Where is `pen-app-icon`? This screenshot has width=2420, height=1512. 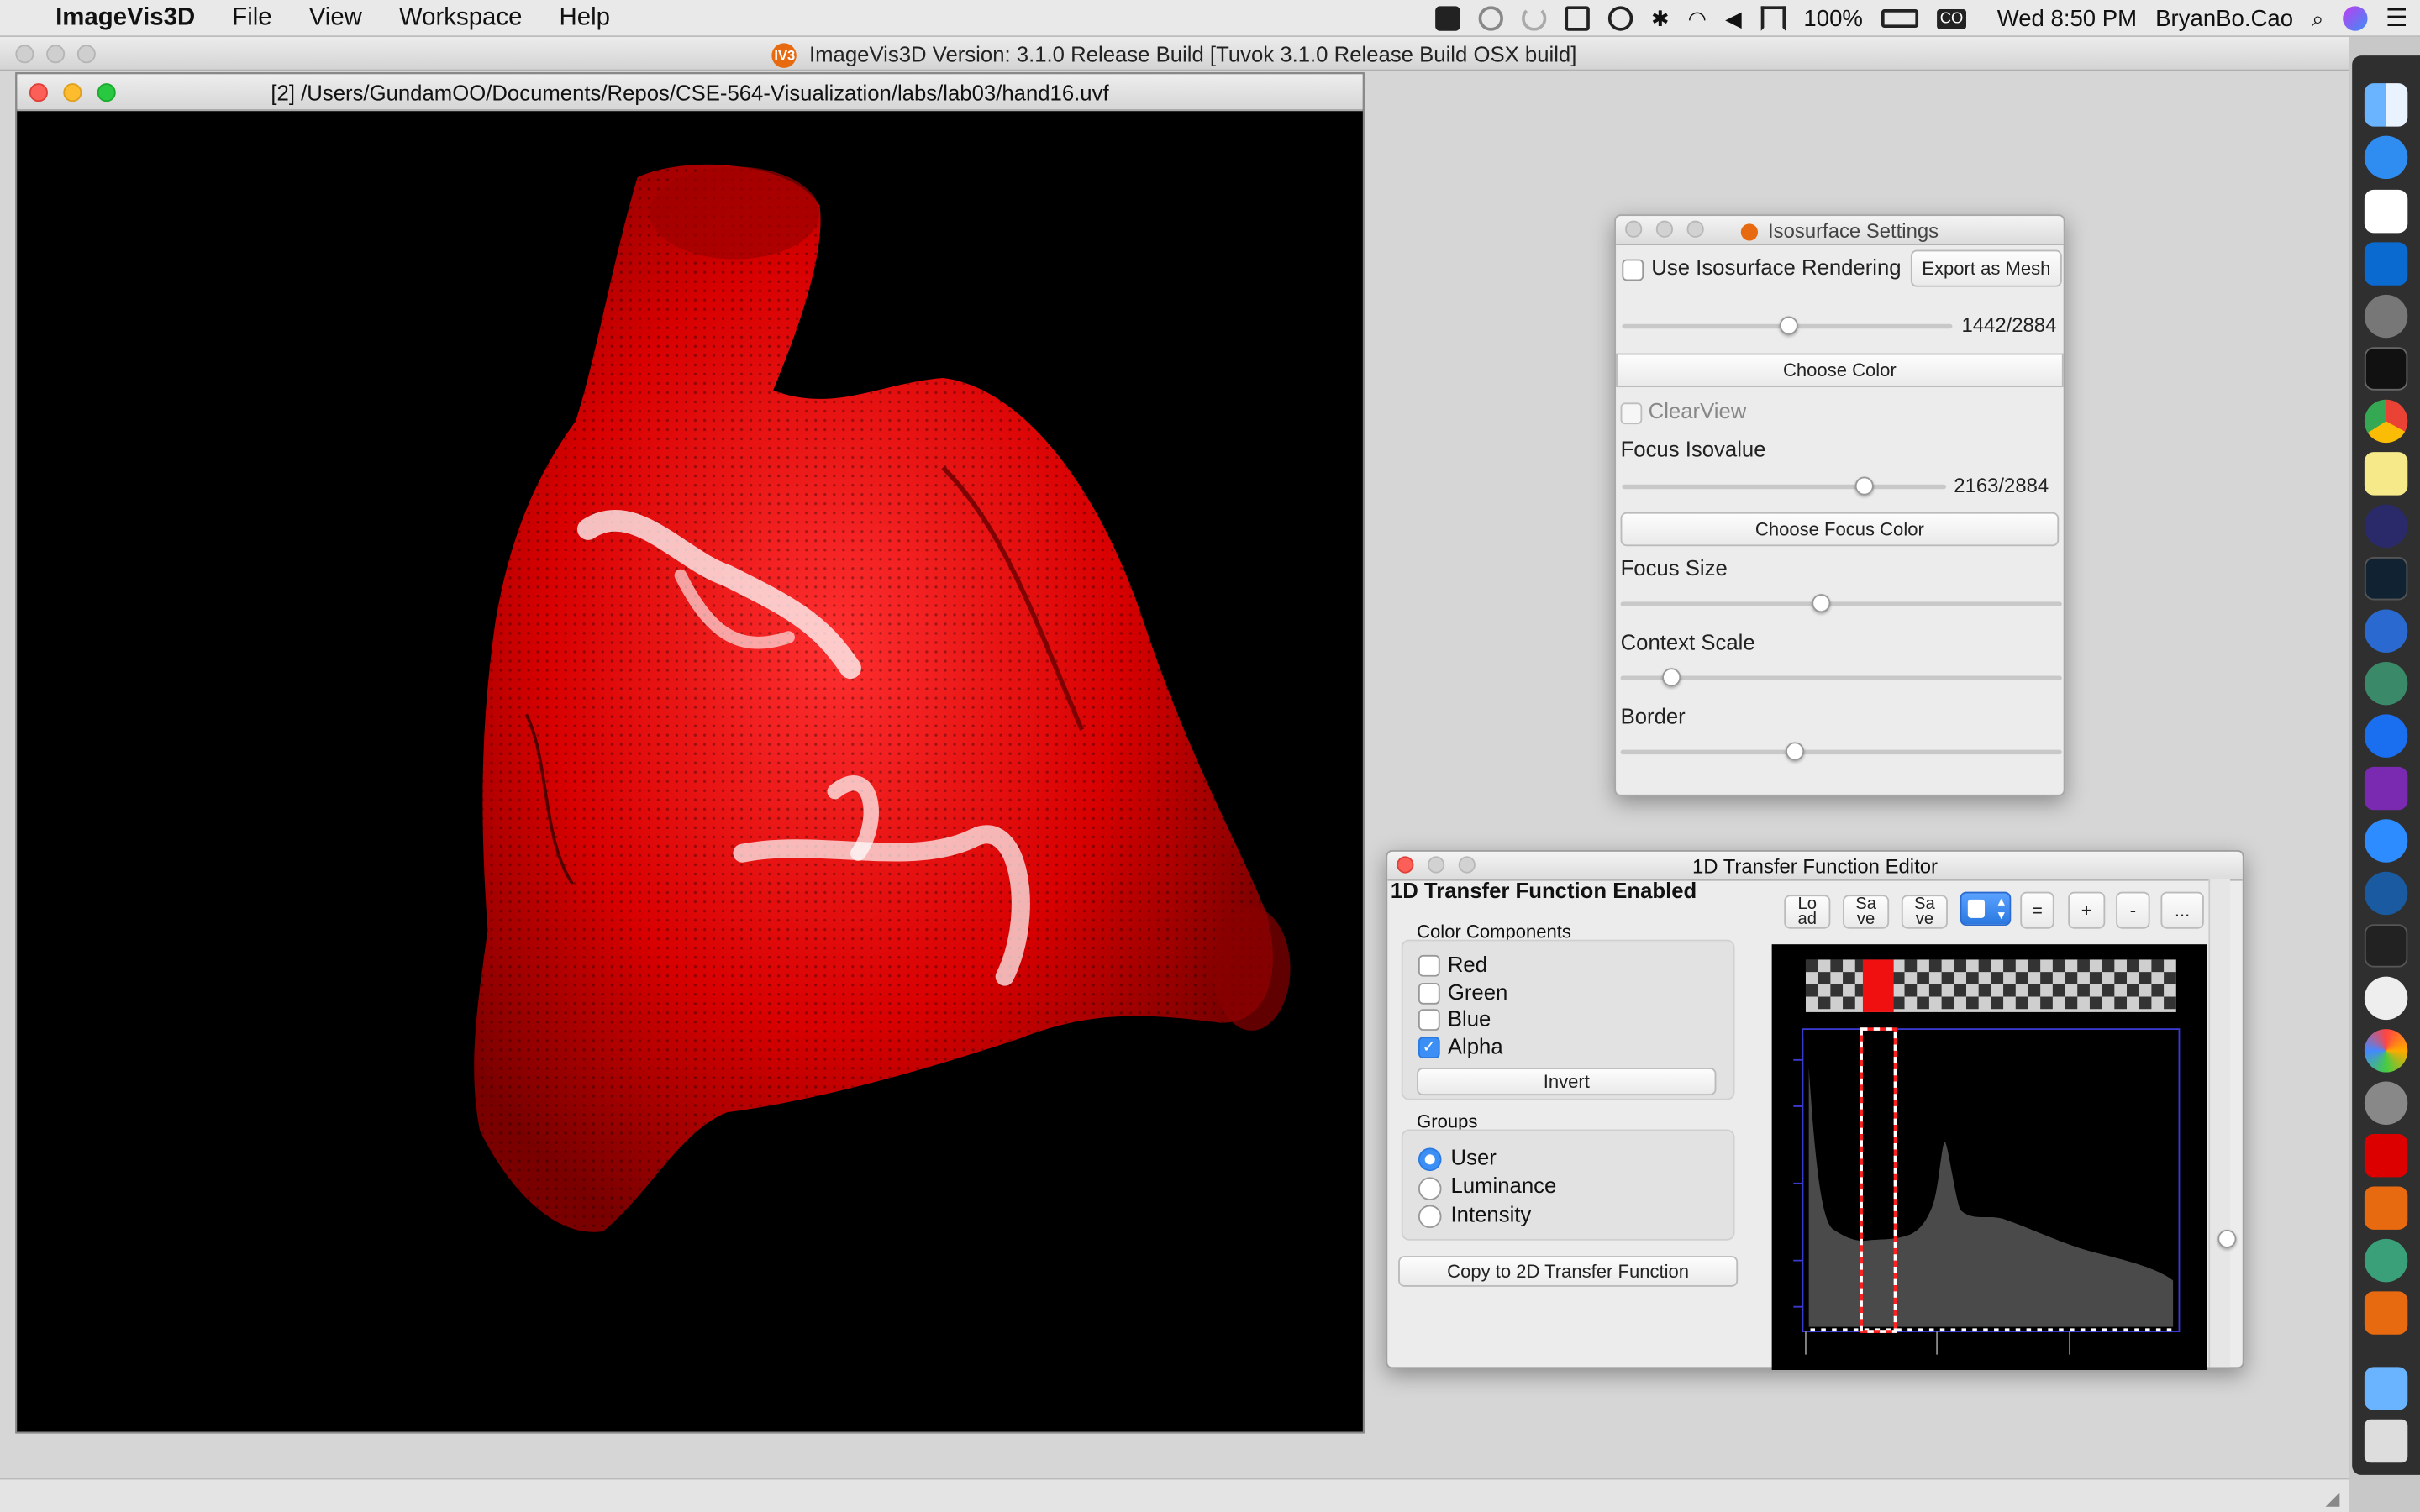 pen-app-icon is located at coordinates (2386, 157).